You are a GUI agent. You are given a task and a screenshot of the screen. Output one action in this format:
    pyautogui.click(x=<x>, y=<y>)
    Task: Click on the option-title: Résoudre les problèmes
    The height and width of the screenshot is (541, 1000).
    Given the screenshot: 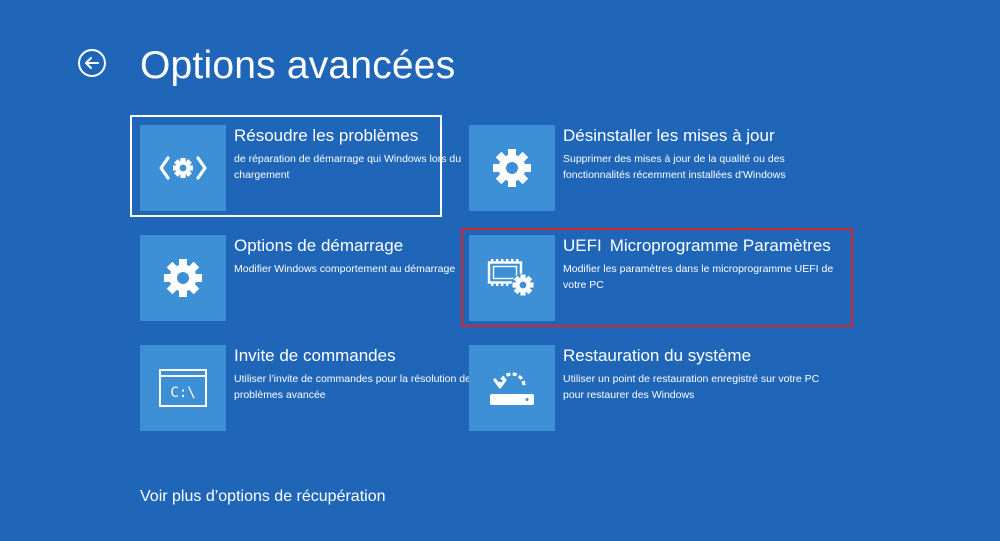 What is the action you would take?
    pyautogui.click(x=326, y=135)
    